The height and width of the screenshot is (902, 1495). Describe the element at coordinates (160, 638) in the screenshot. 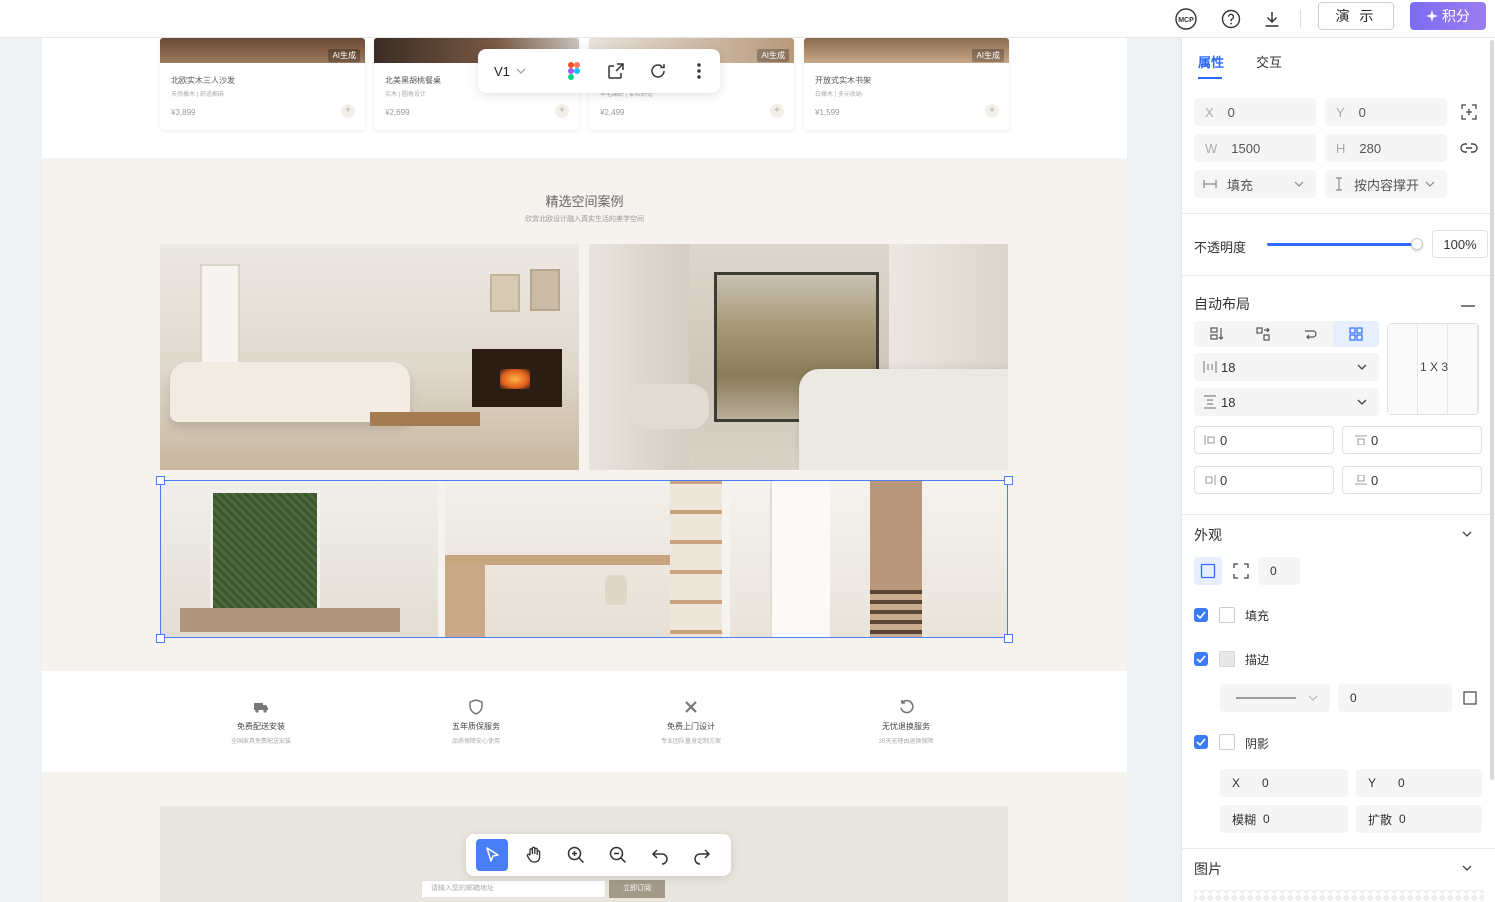

I see `resize-handle-bottom-left` at that location.